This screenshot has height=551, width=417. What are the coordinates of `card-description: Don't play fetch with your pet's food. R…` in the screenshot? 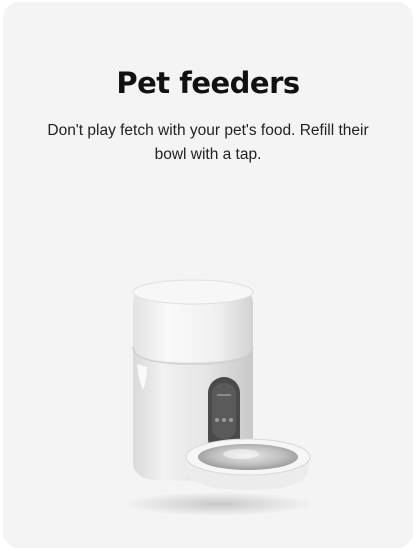 It's located at (208, 142).